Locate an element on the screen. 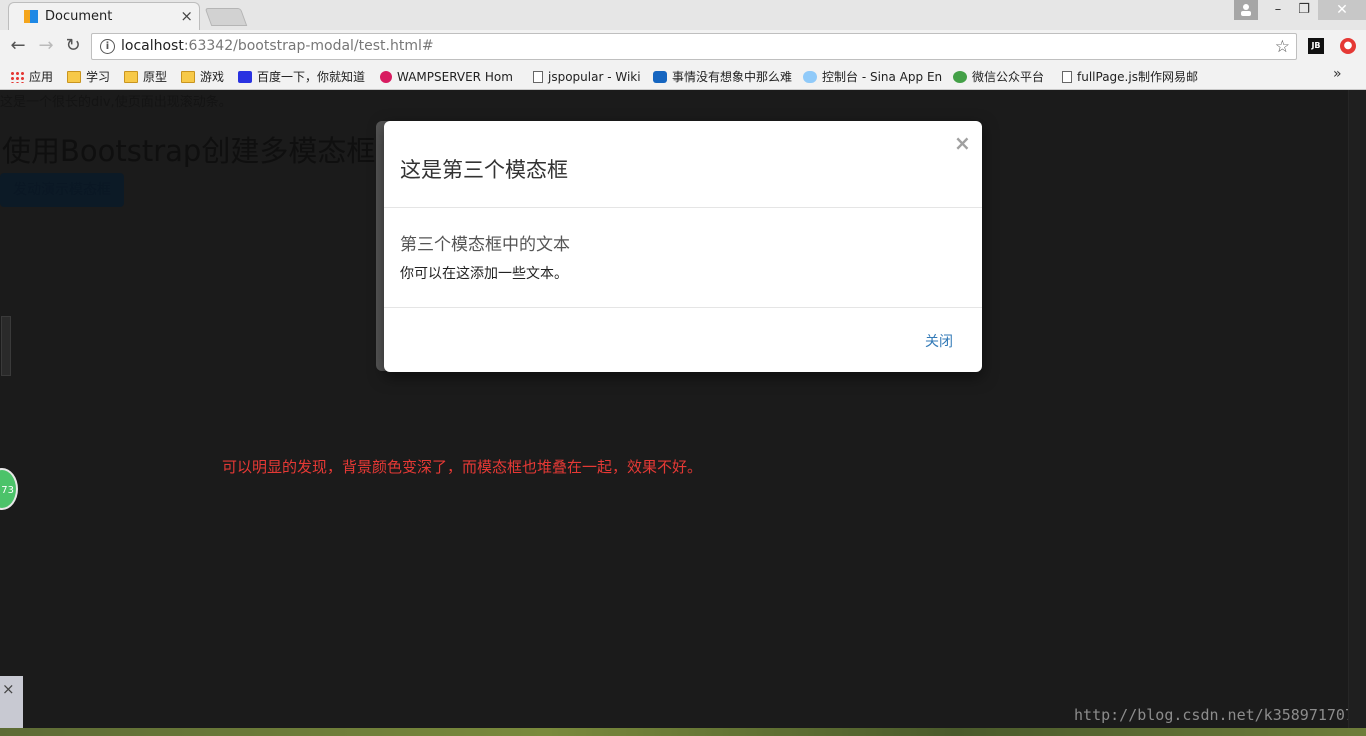 Image resolution: width=1366 pixels, height=736 pixels. back-arrow-icon: ← is located at coordinates (18, 45).